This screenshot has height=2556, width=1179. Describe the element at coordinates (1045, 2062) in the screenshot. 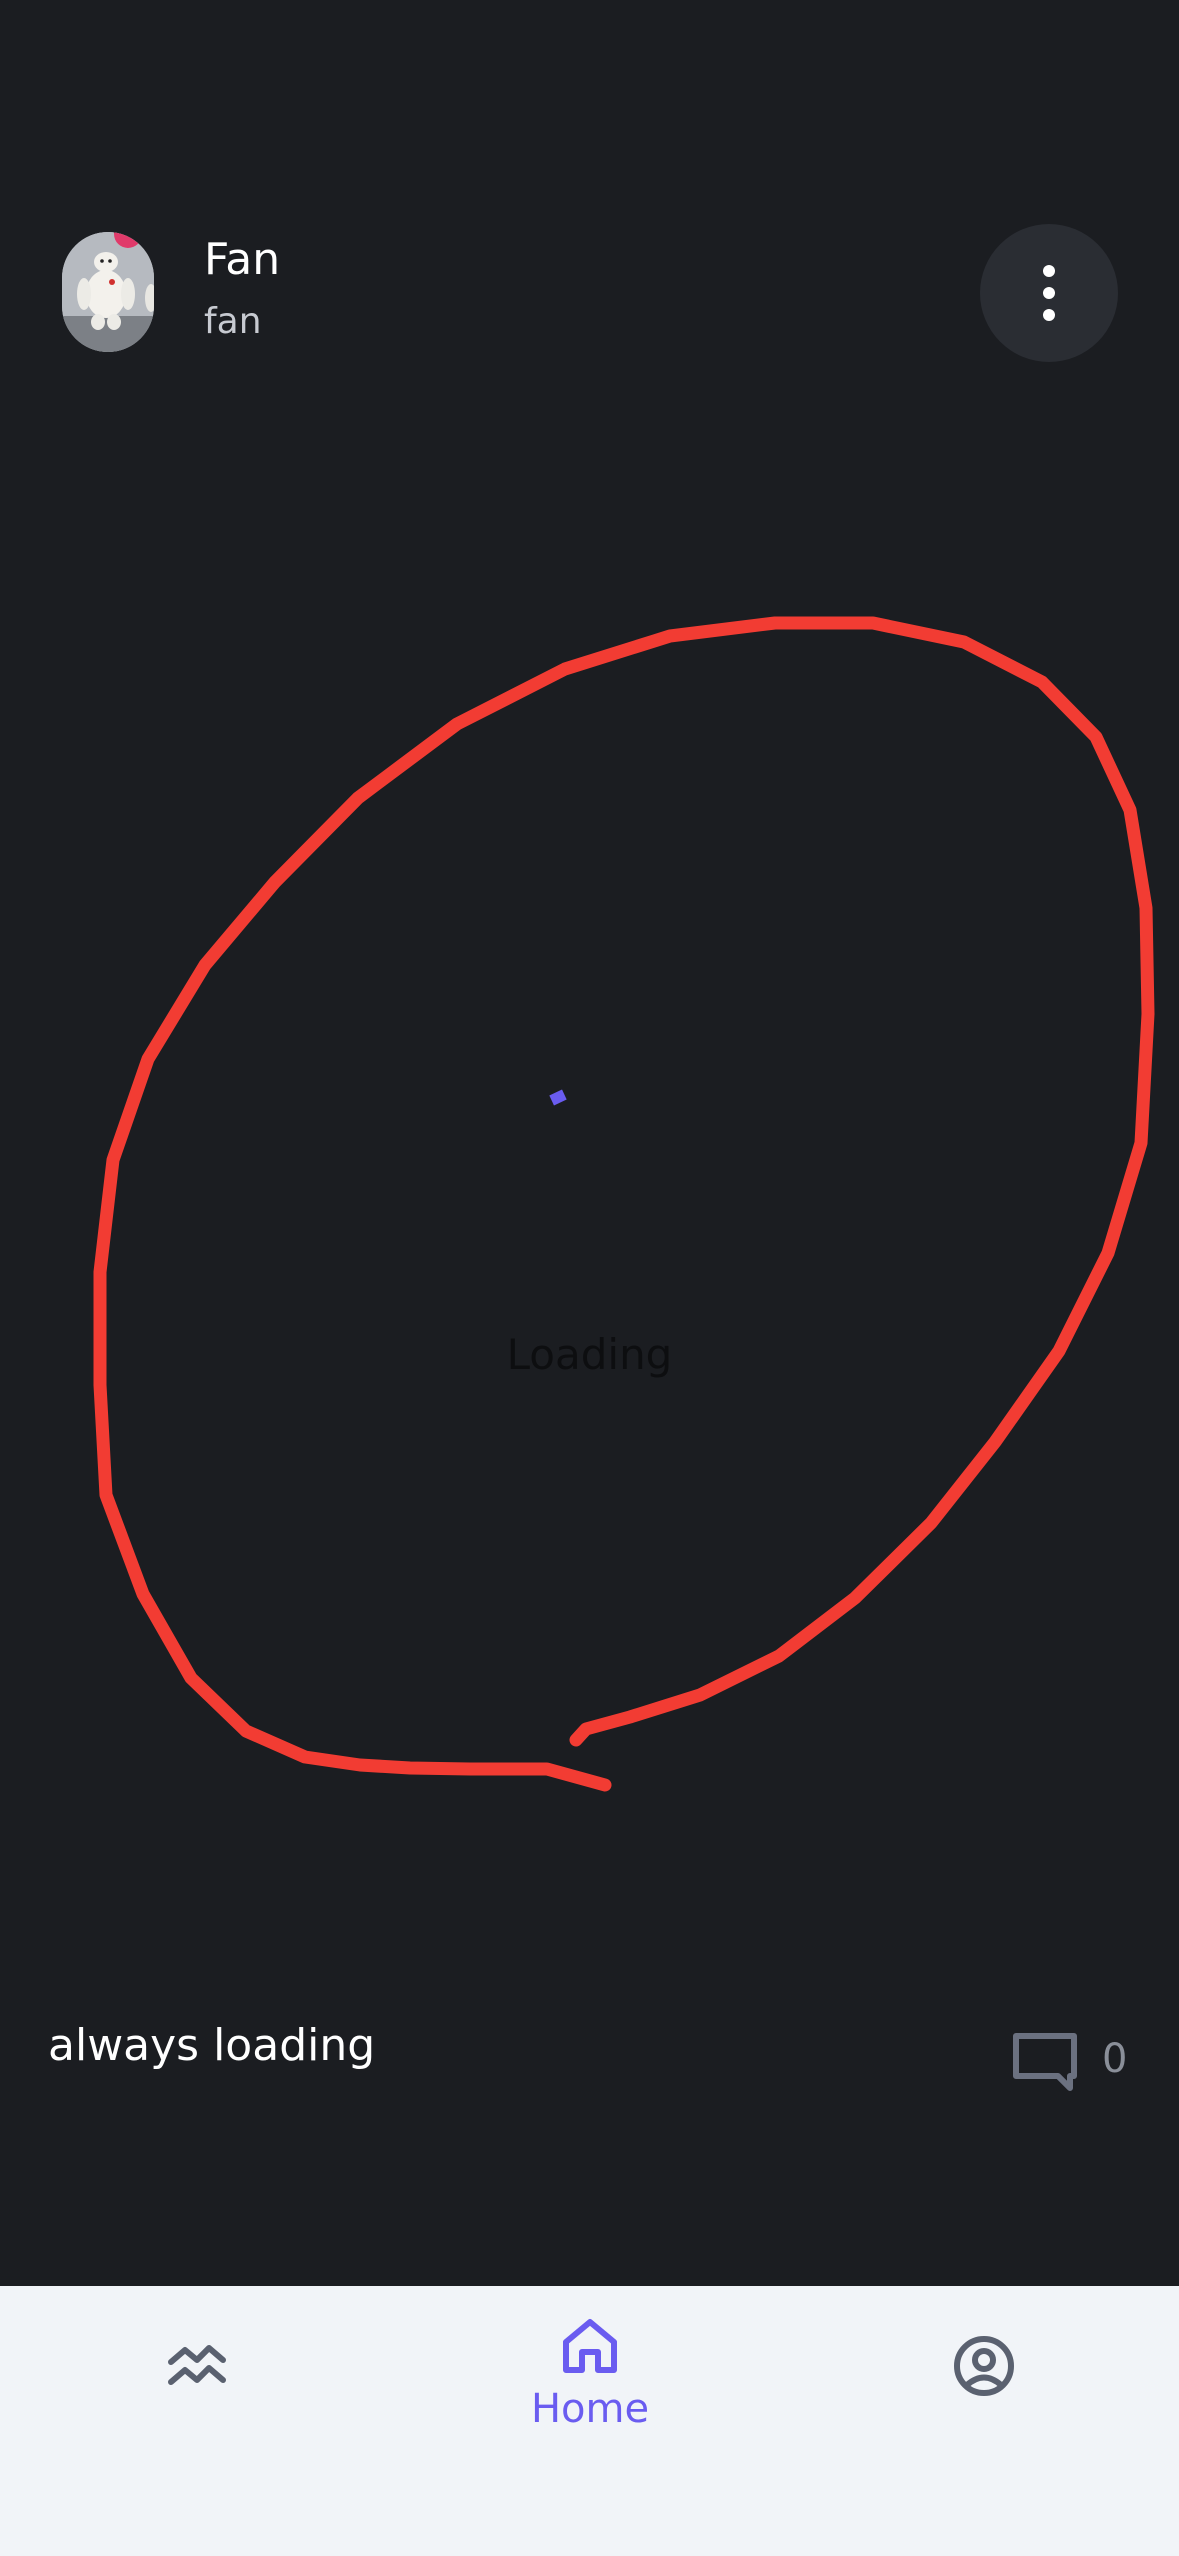

I see `comment-icon` at that location.